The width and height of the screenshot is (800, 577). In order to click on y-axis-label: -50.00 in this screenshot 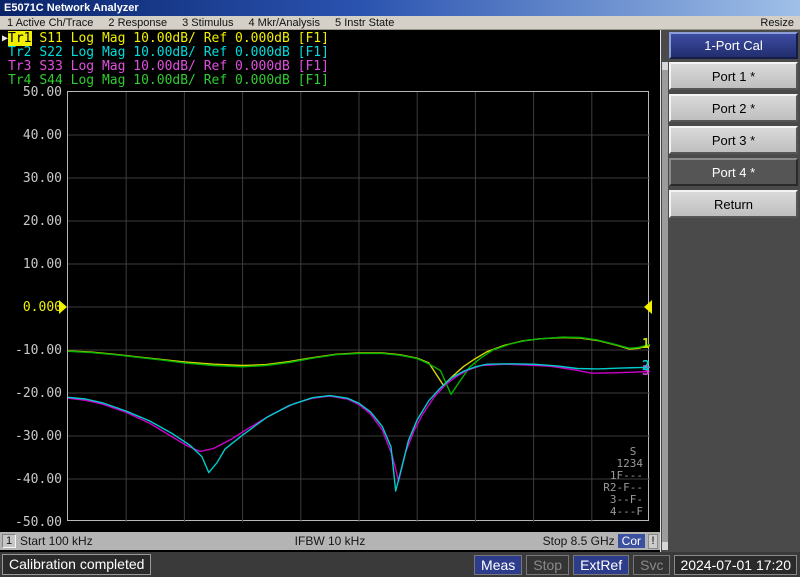, I will do `click(38, 522)`.